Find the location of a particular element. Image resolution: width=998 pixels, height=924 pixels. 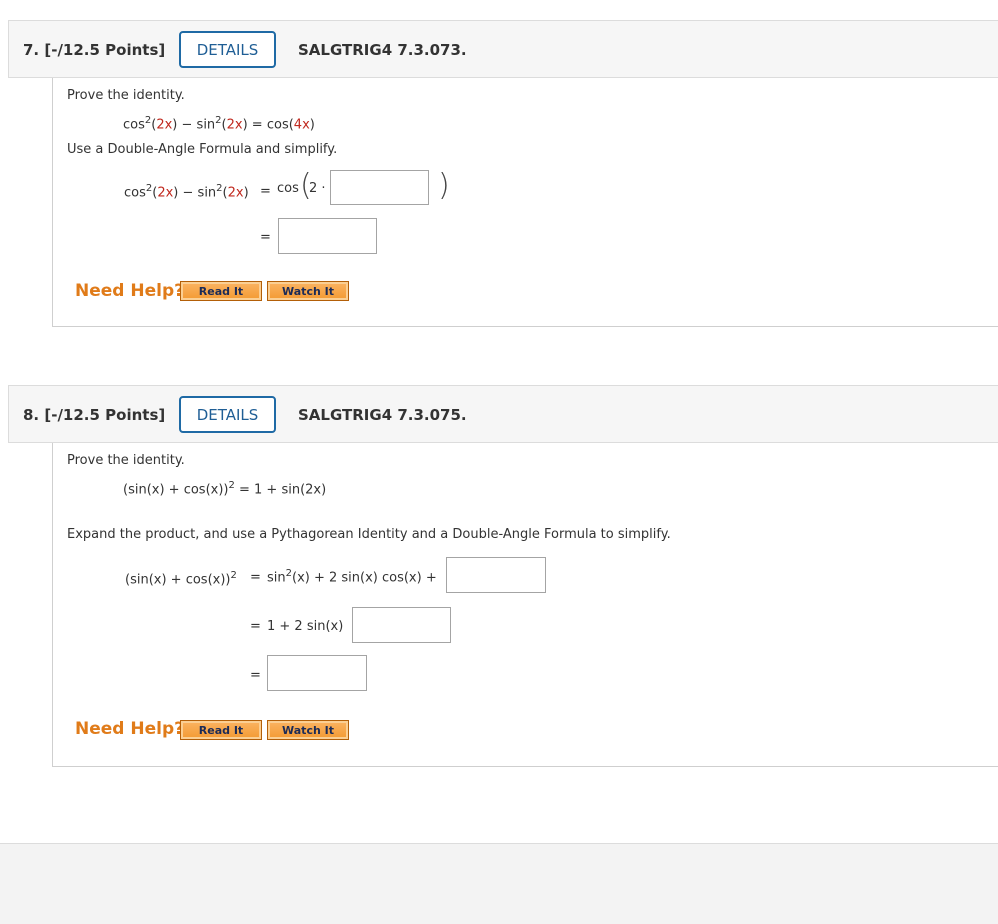

question-7-step1-cos: cos is located at coordinates (288, 188).